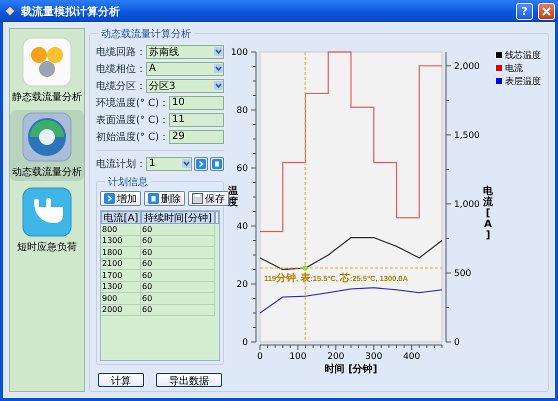 The image size is (558, 401). I want to click on table-cell: 800, so click(121, 230).